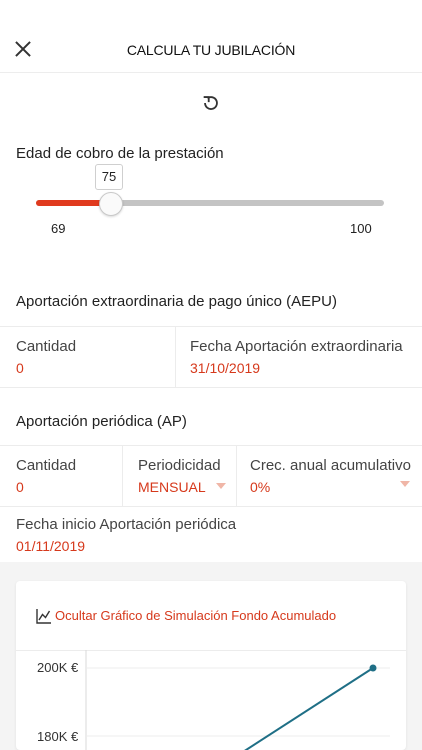 This screenshot has width=422, height=750. I want to click on slider-max-label: 100, so click(361, 228).